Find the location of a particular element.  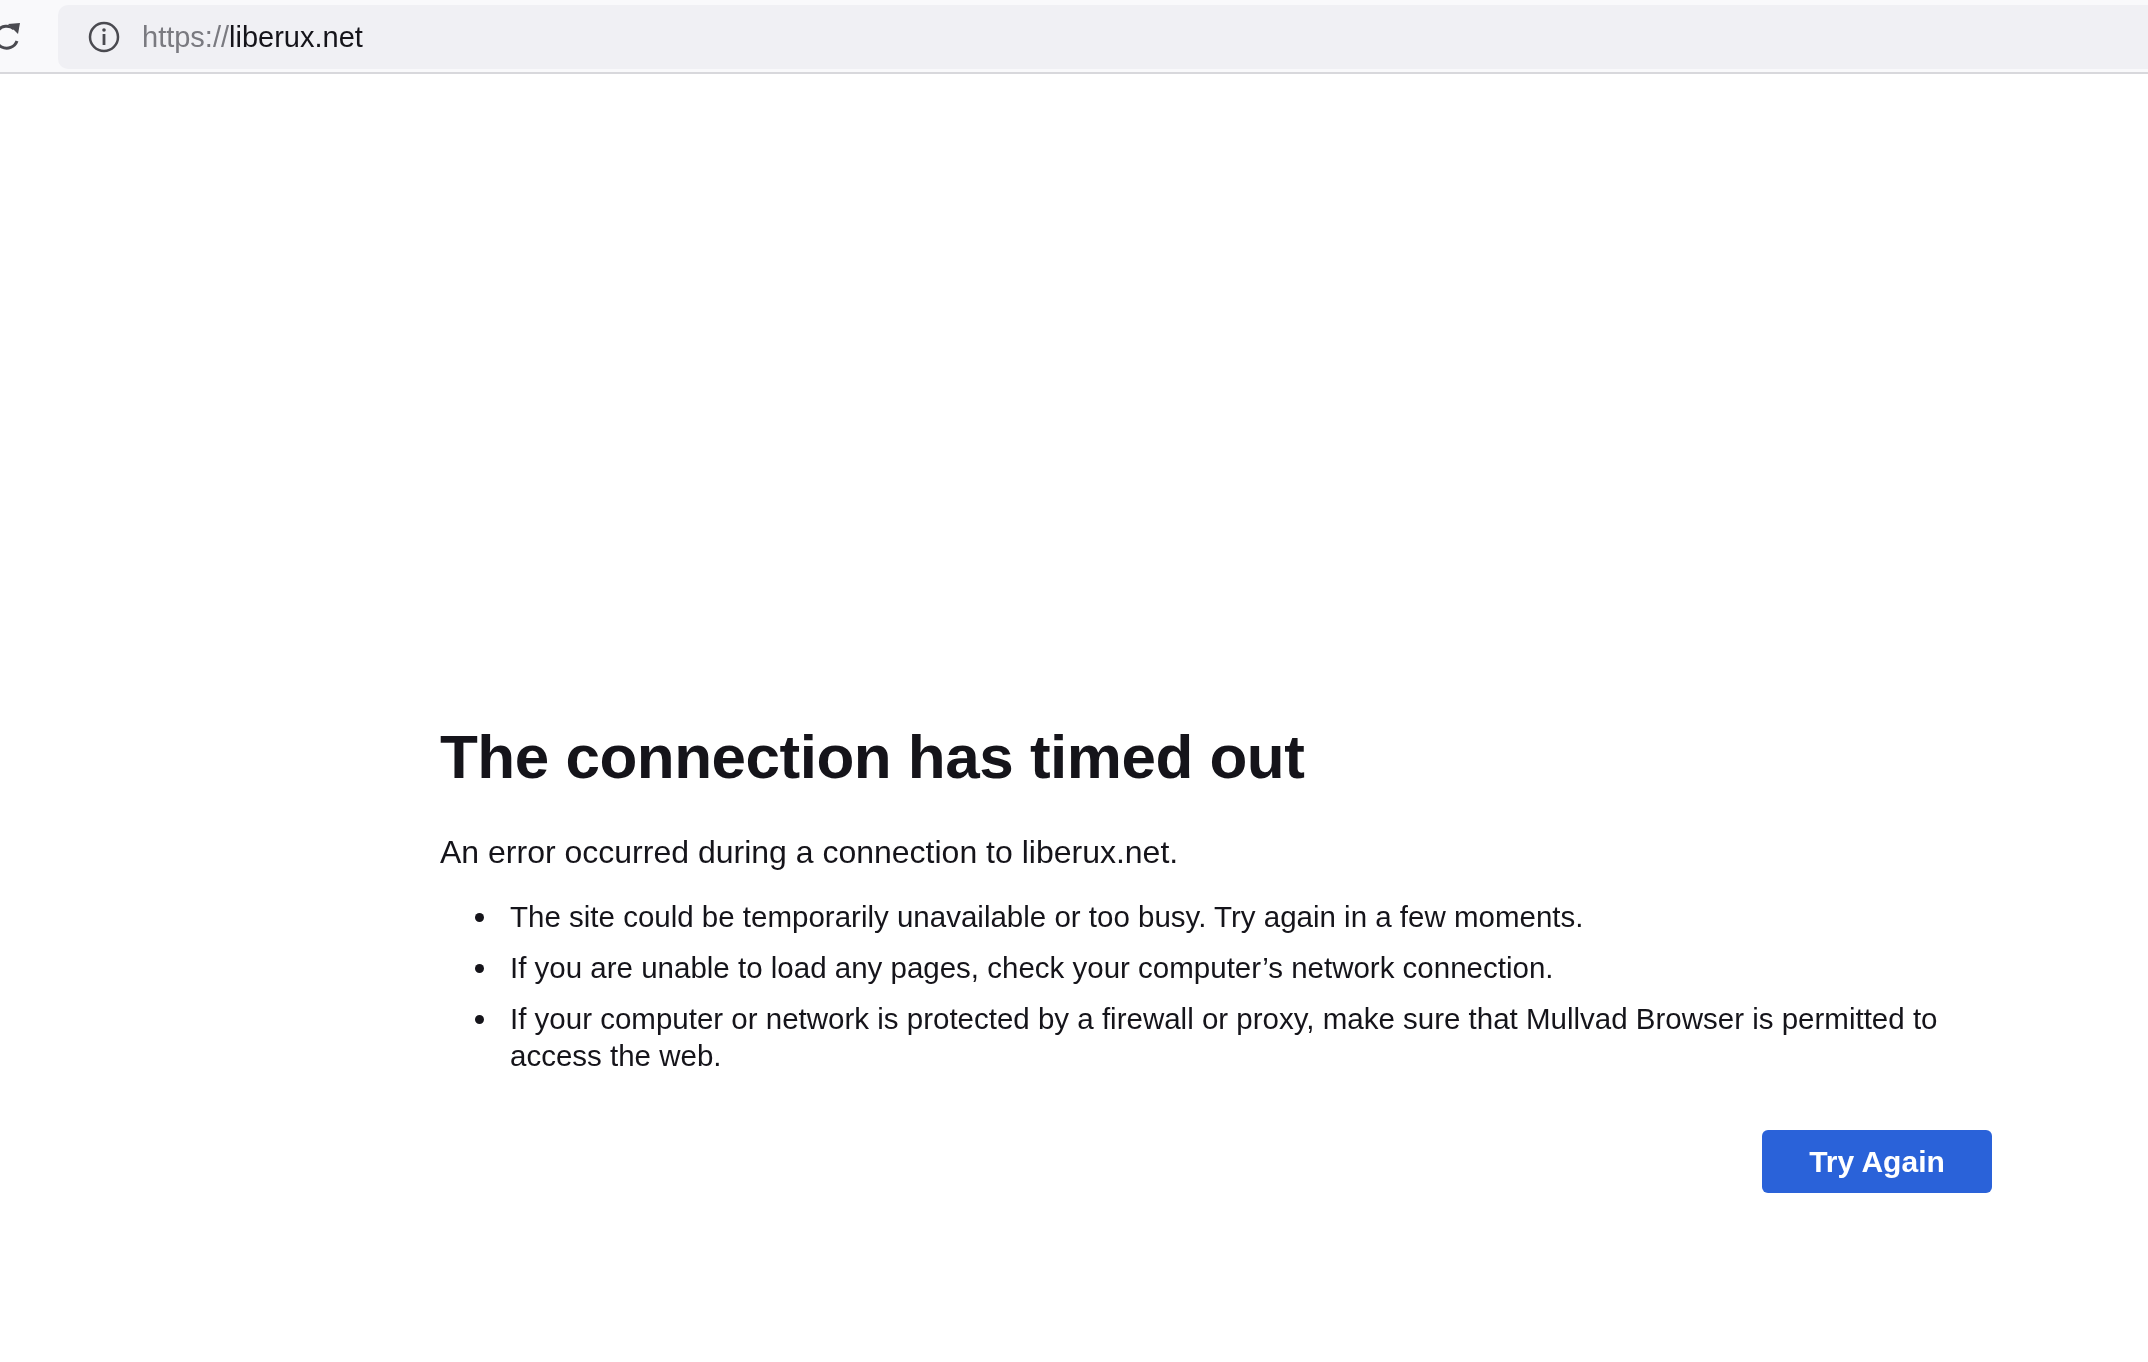

error-description: An error occurred during a connection to liberux.net. is located at coordinates (809, 852).